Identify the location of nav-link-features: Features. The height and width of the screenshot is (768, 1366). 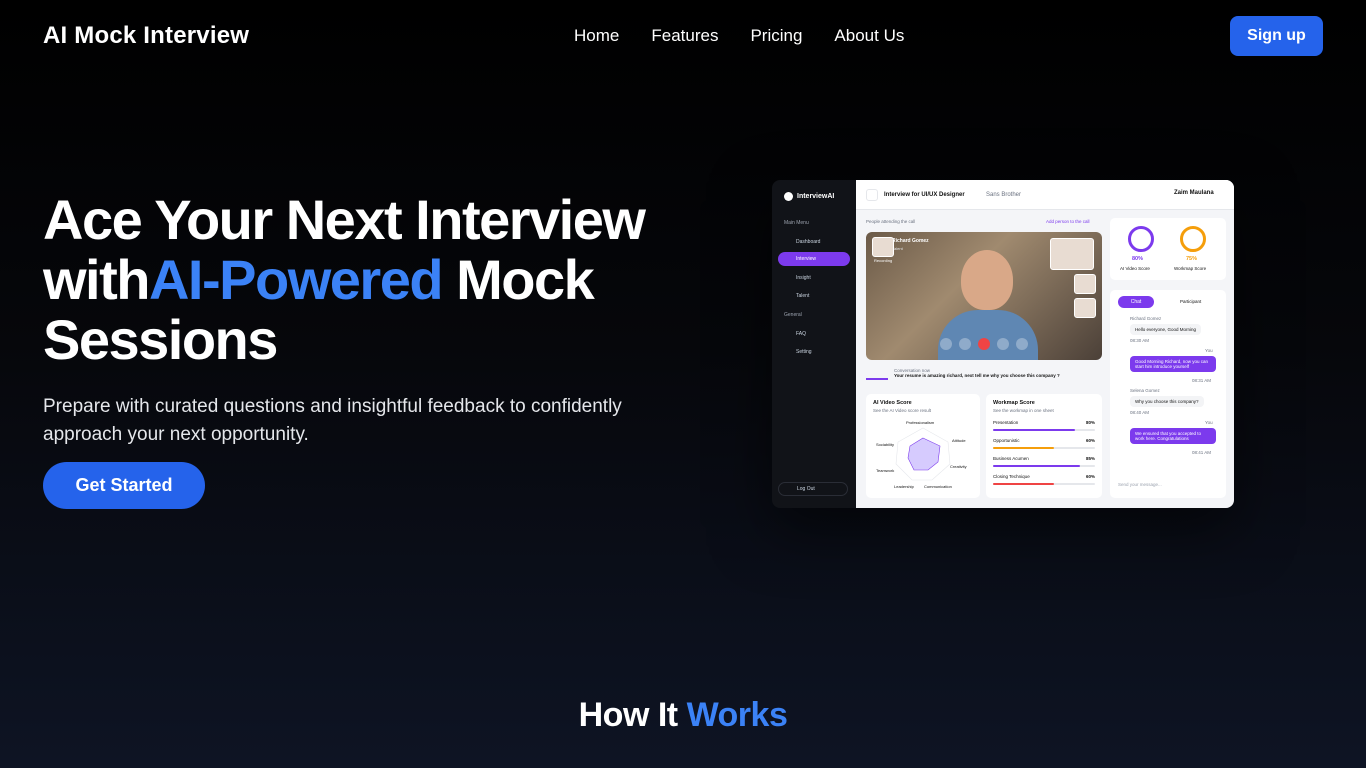
(684, 36).